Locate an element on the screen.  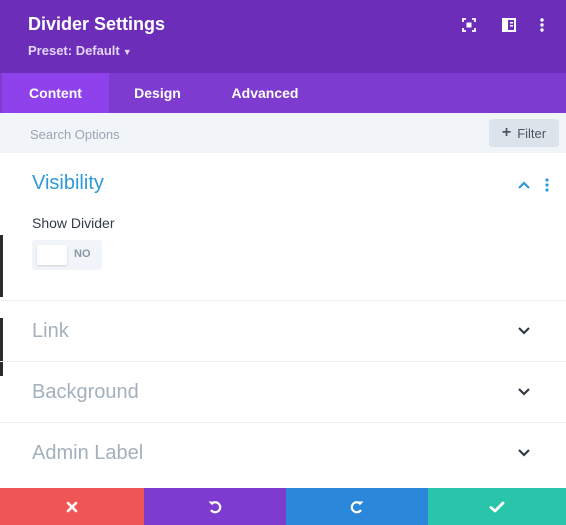
show-divider-toggle: NO is located at coordinates (67, 255).